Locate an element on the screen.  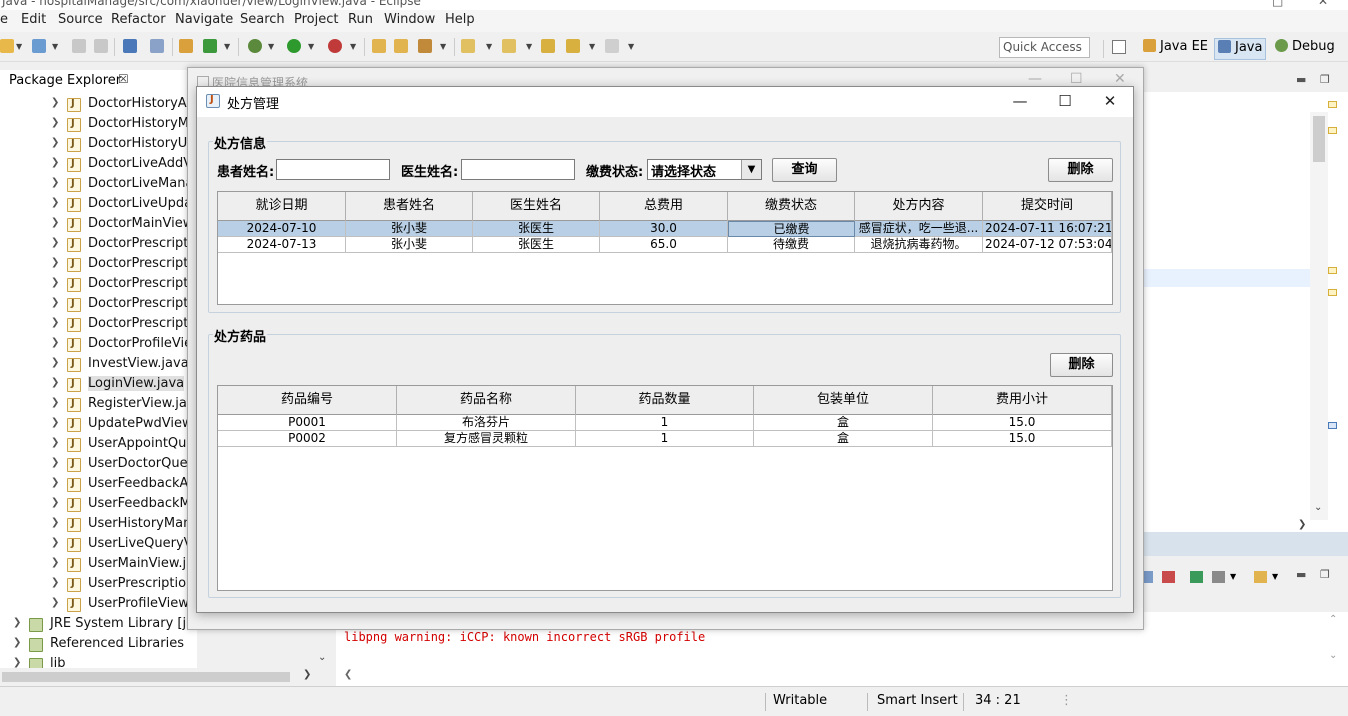
refresh-dropdown-icon: ▼ is located at coordinates (227, 46).